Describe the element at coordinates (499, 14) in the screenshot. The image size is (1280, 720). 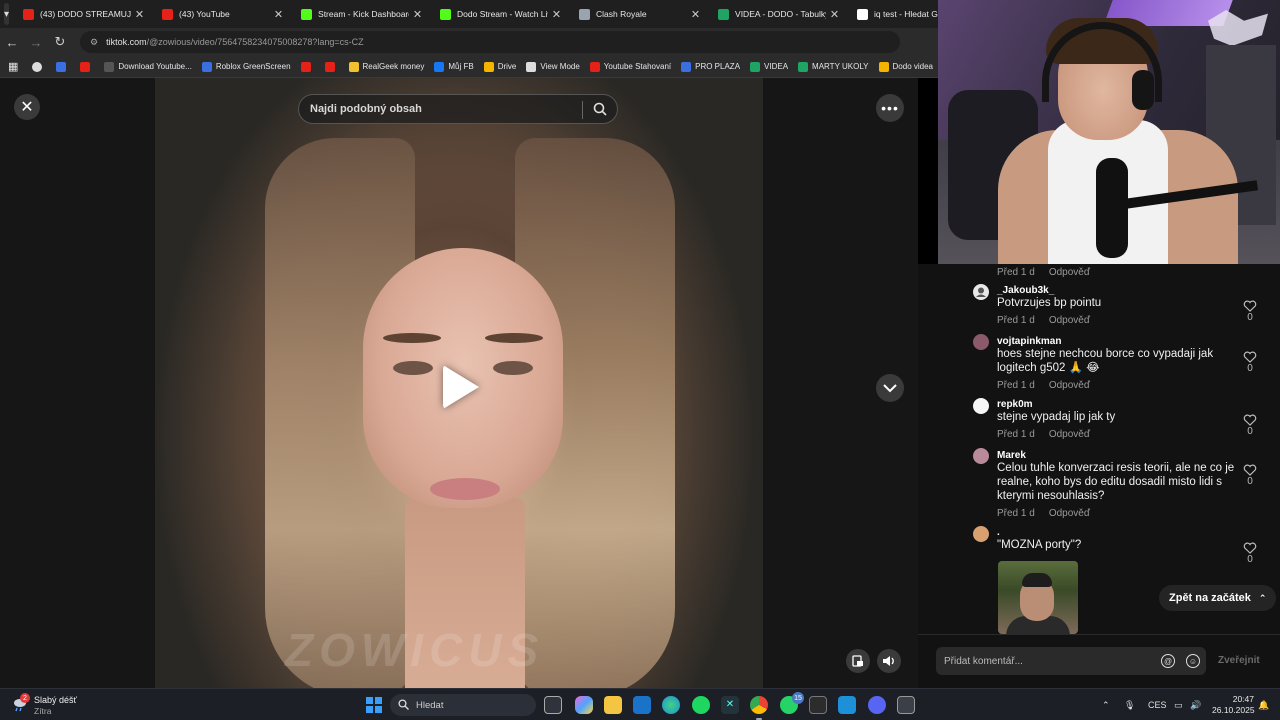
I see `browser-tab: Dodo Stream - Watch Live ✕` at that location.